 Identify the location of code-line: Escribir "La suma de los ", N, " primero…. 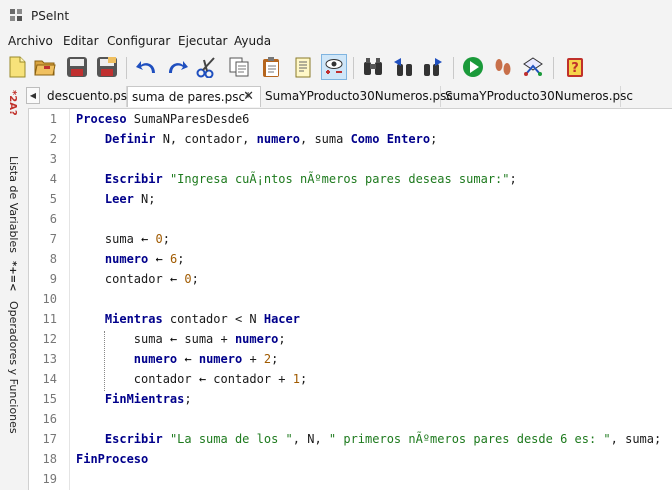
(368, 439).